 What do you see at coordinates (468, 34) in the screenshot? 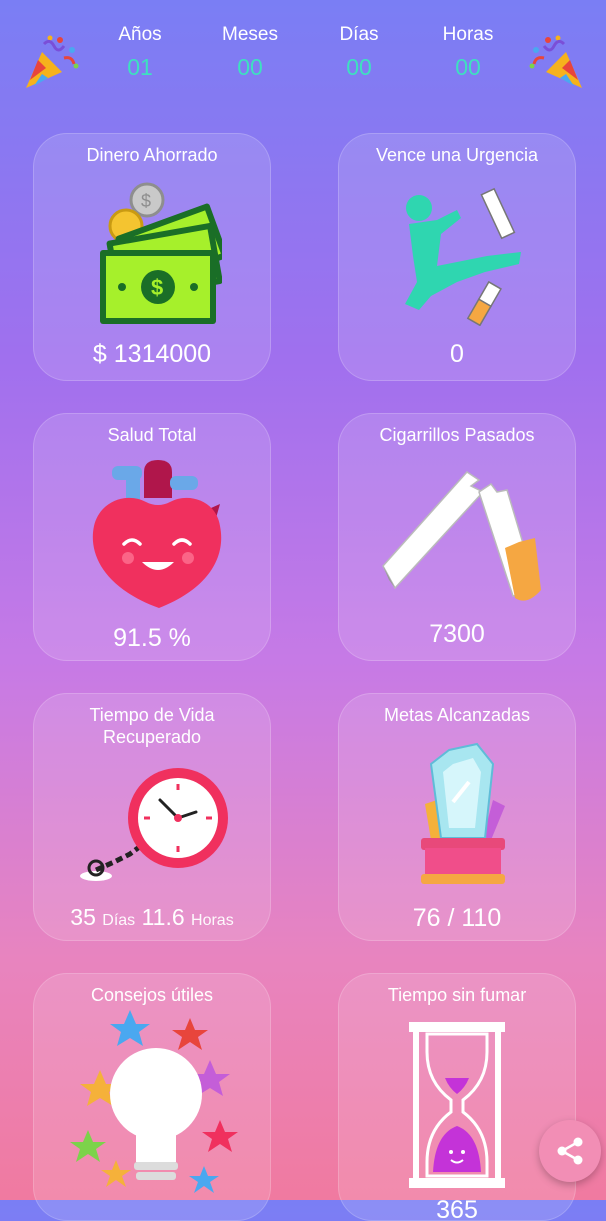
I see `counter-label: Horas` at bounding box center [468, 34].